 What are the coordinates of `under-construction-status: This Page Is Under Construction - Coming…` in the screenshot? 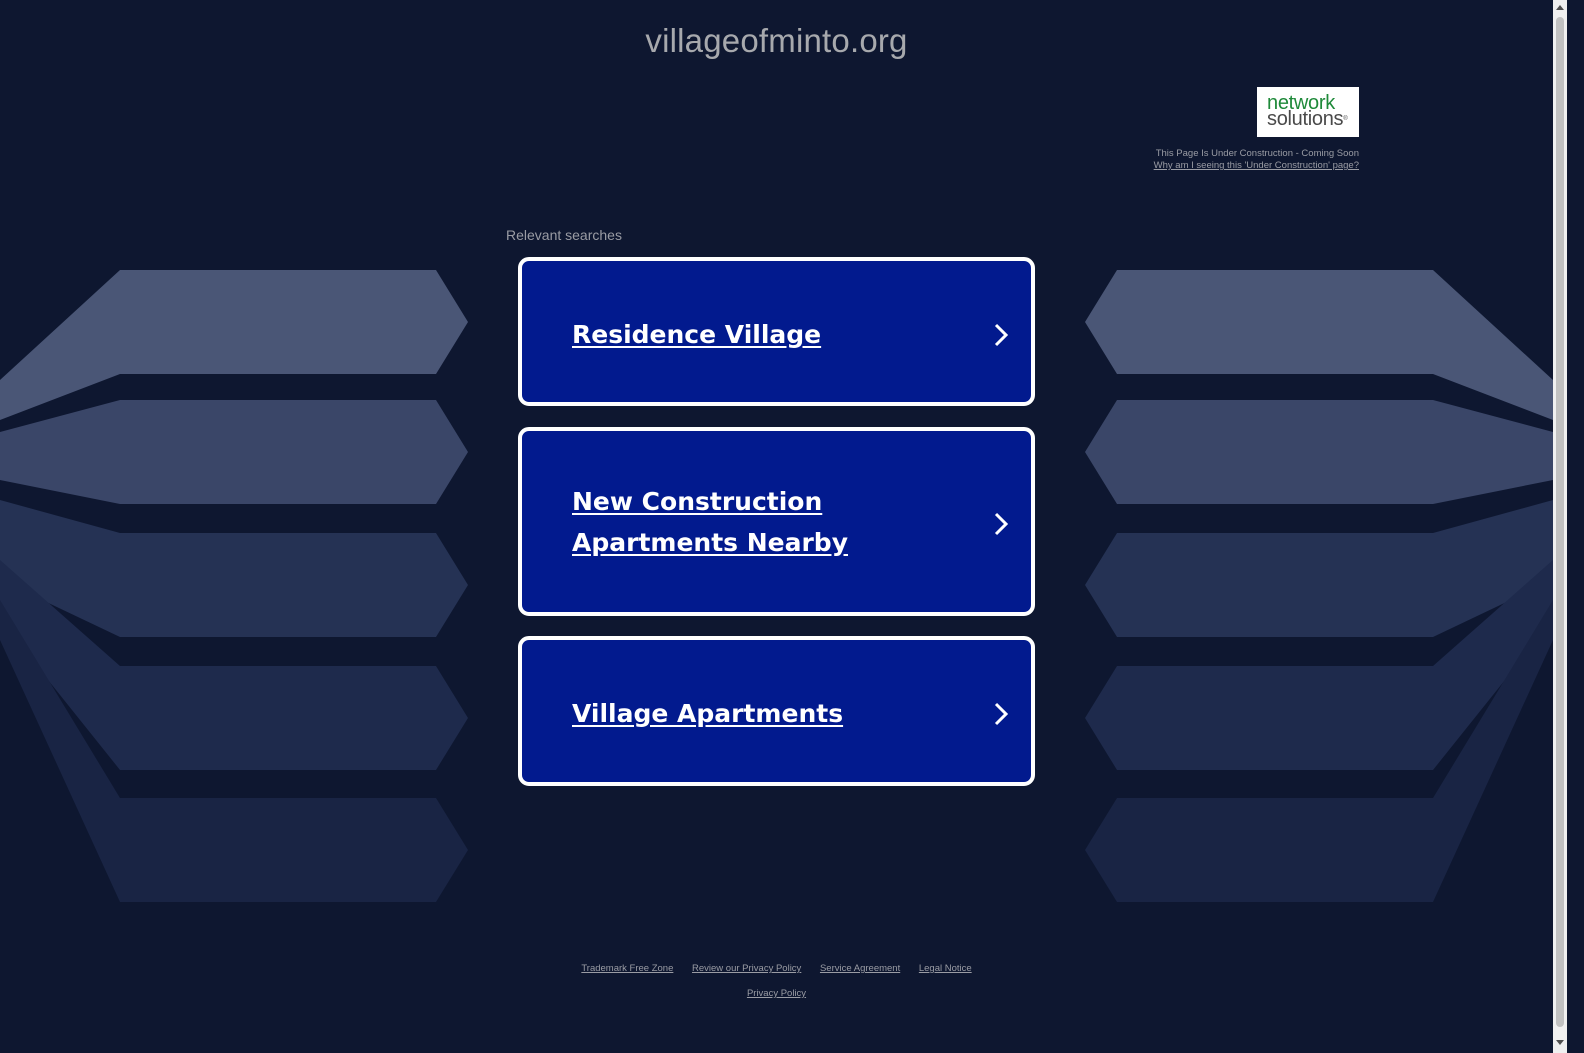 It's located at (1257, 153).